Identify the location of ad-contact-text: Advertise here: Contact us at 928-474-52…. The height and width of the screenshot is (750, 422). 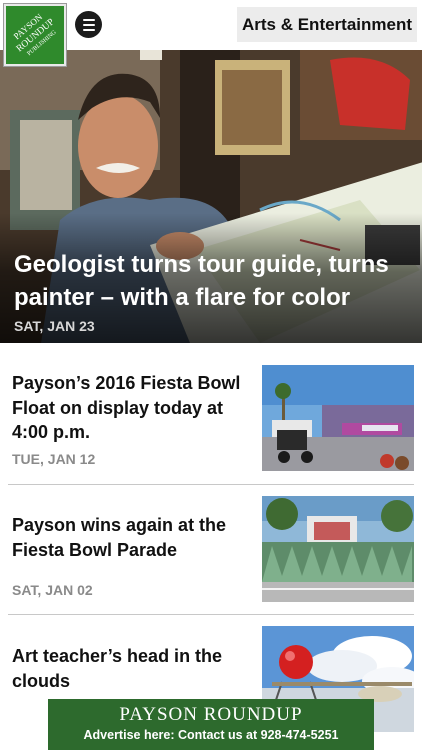
(211, 735).